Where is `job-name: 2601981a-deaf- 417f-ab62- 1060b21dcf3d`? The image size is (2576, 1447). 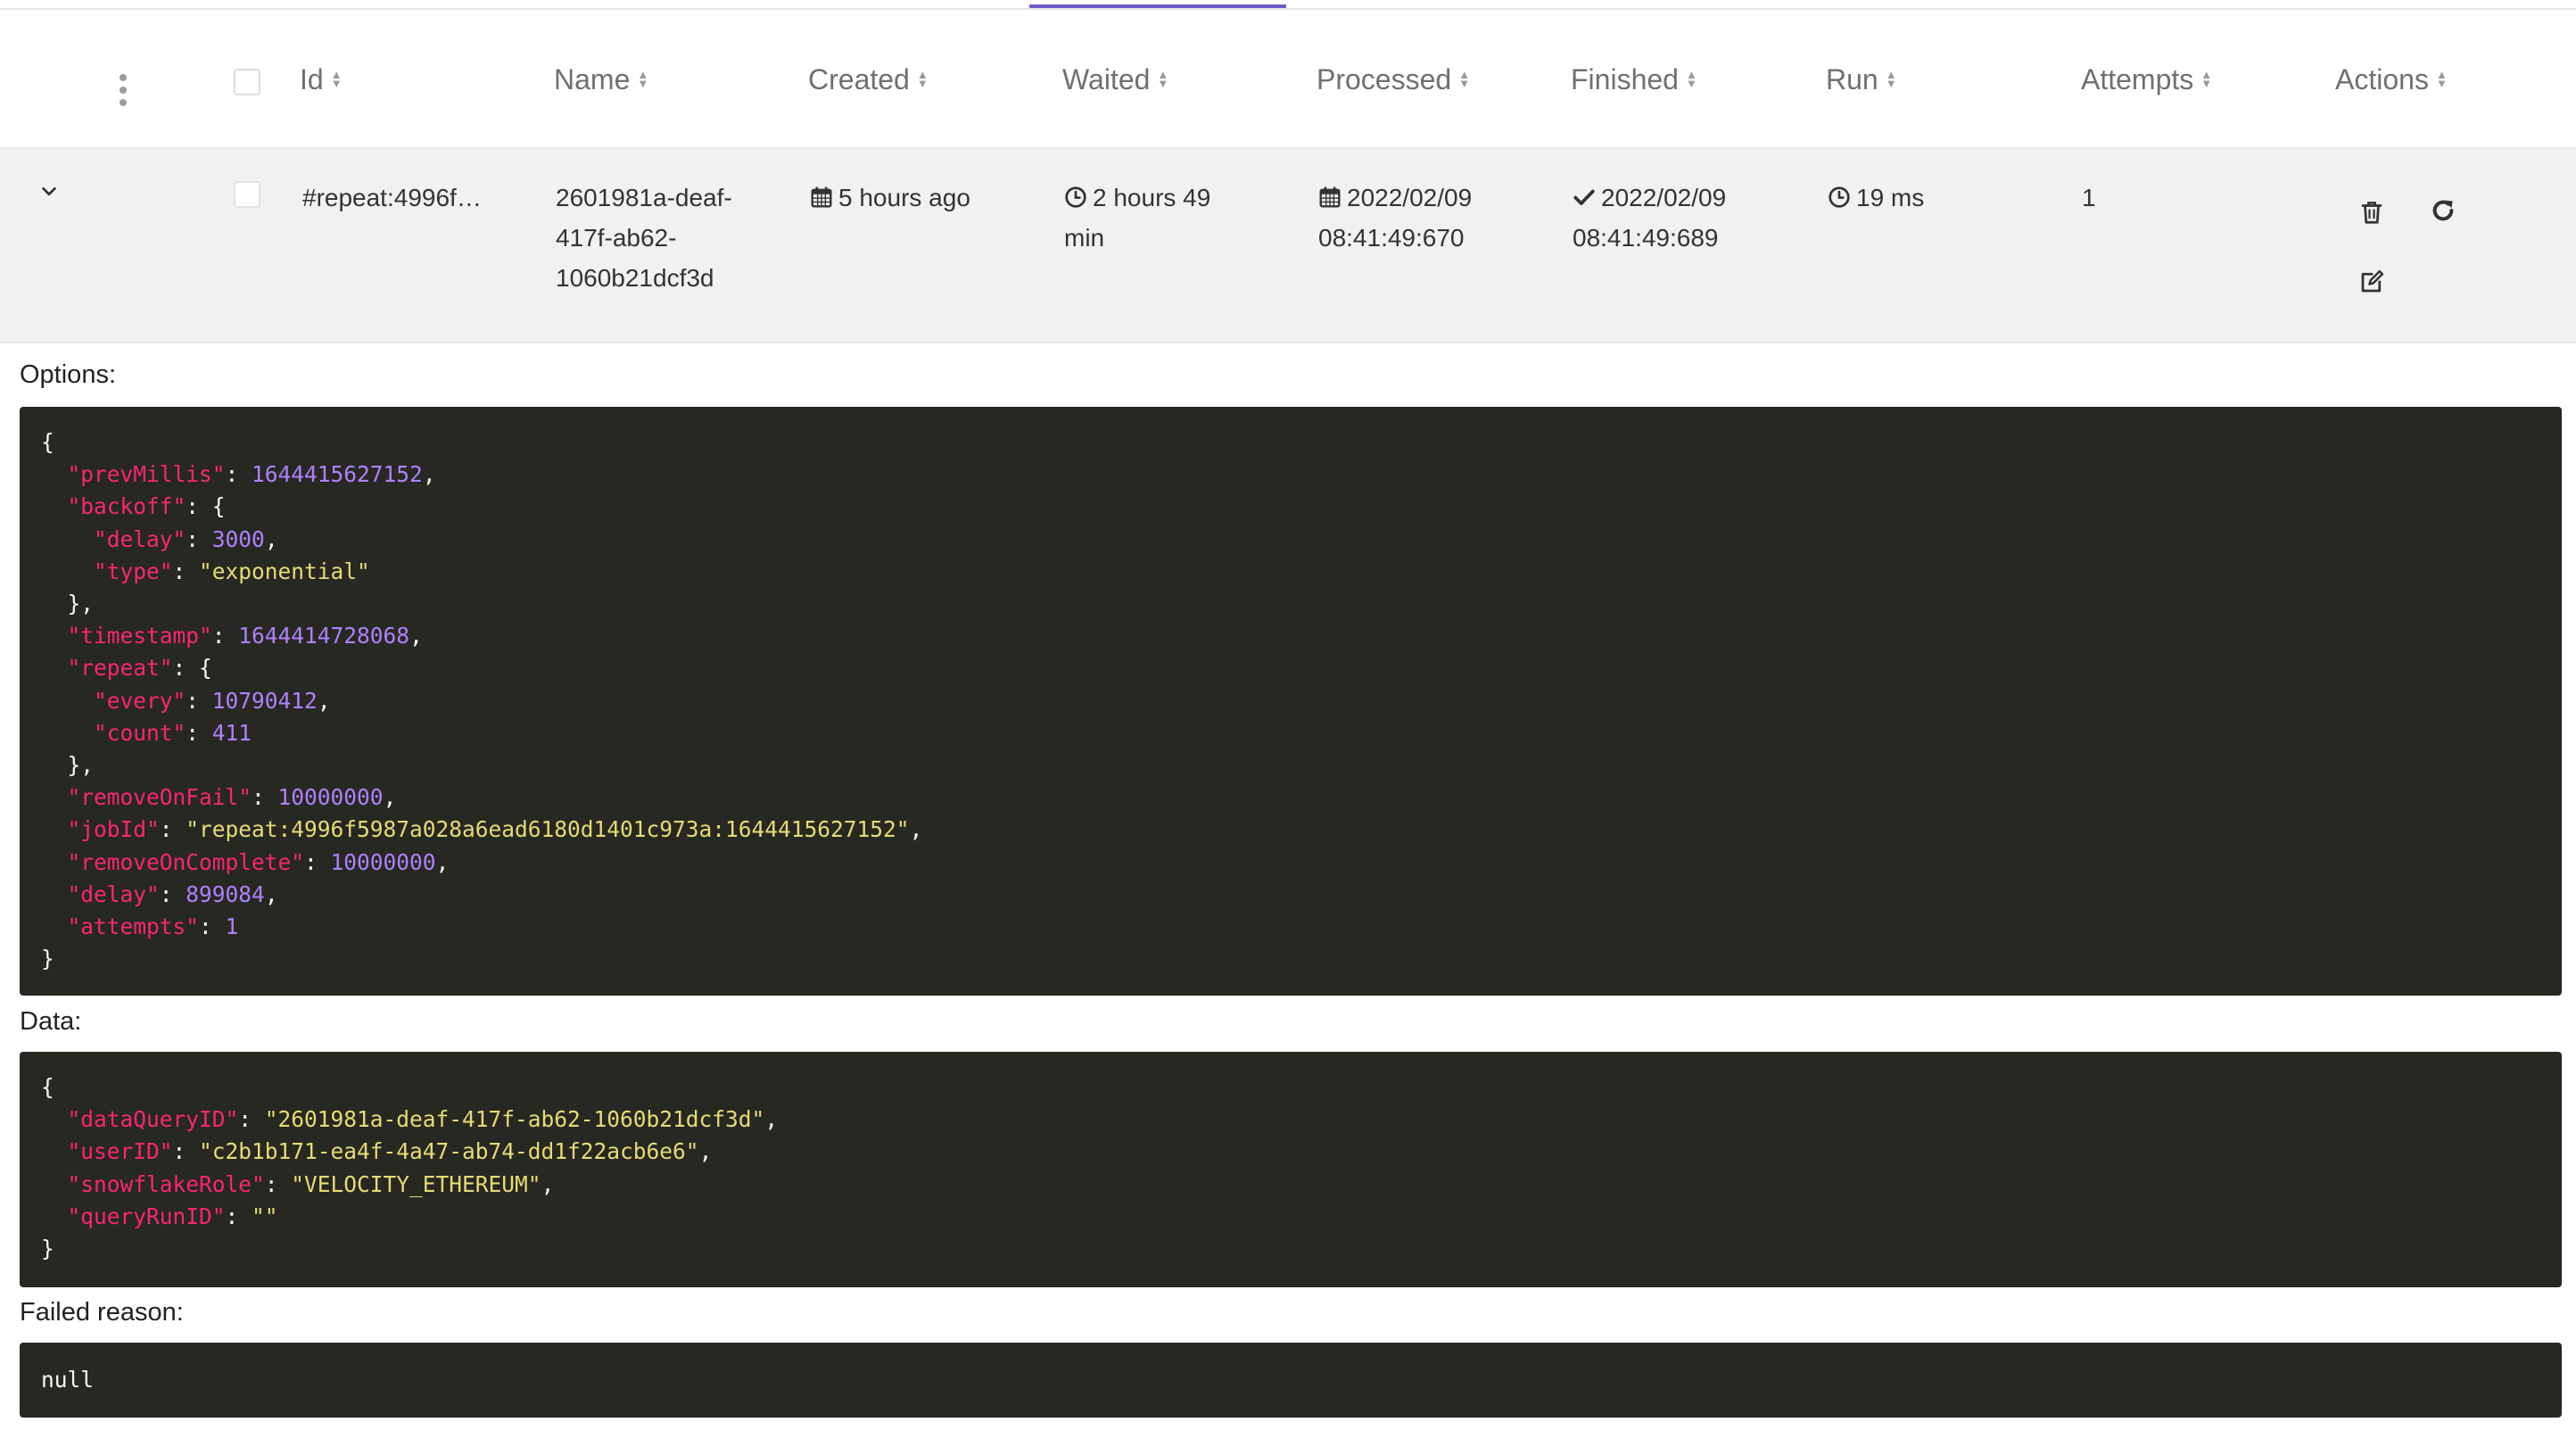 job-name: 2601981a-deaf- 417f-ab62- 1060b21dcf3d is located at coordinates (644, 238).